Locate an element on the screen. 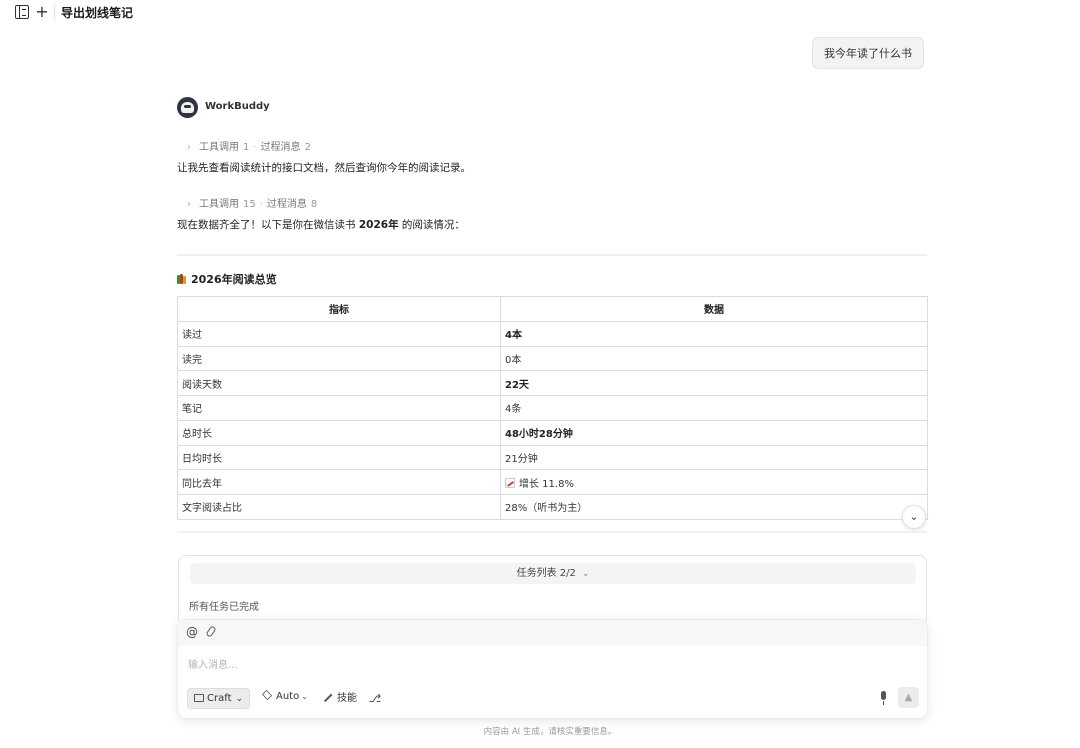 Image resolution: width=1080 pixels, height=748 pixels. layers-icon is located at coordinates (267, 695).